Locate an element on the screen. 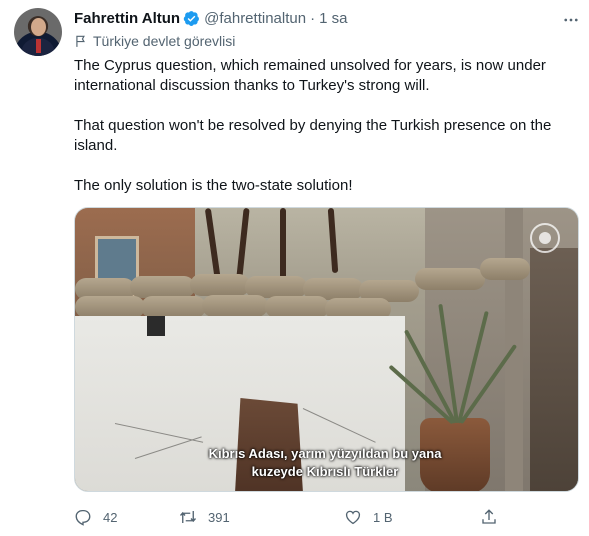 Image resolution: width=589 pixels, height=536 pixels. government-label-text: Türkiye devlet görevlisi is located at coordinates (164, 41).